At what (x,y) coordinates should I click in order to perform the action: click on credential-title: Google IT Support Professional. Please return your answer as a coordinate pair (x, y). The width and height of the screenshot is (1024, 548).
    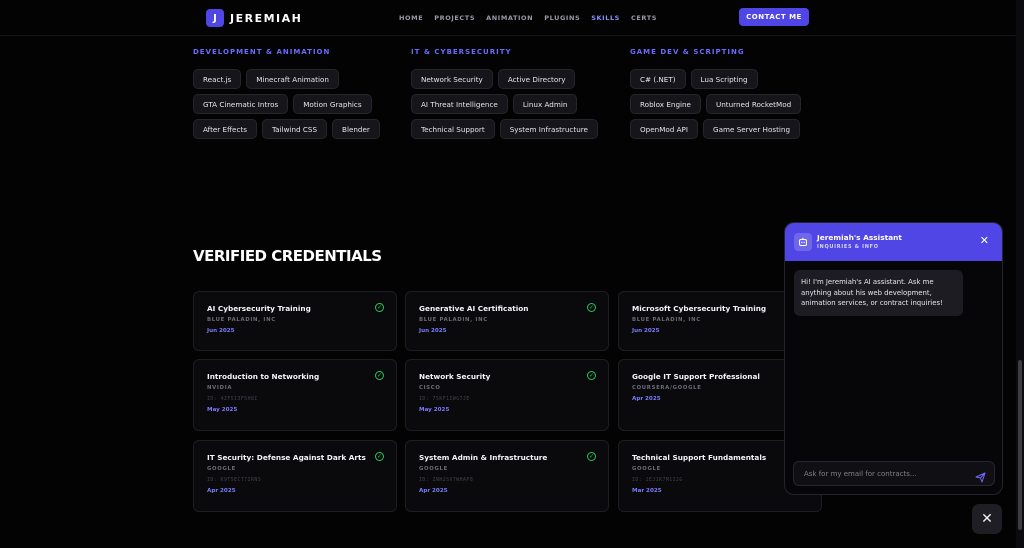
    Looking at the image, I should click on (696, 376).